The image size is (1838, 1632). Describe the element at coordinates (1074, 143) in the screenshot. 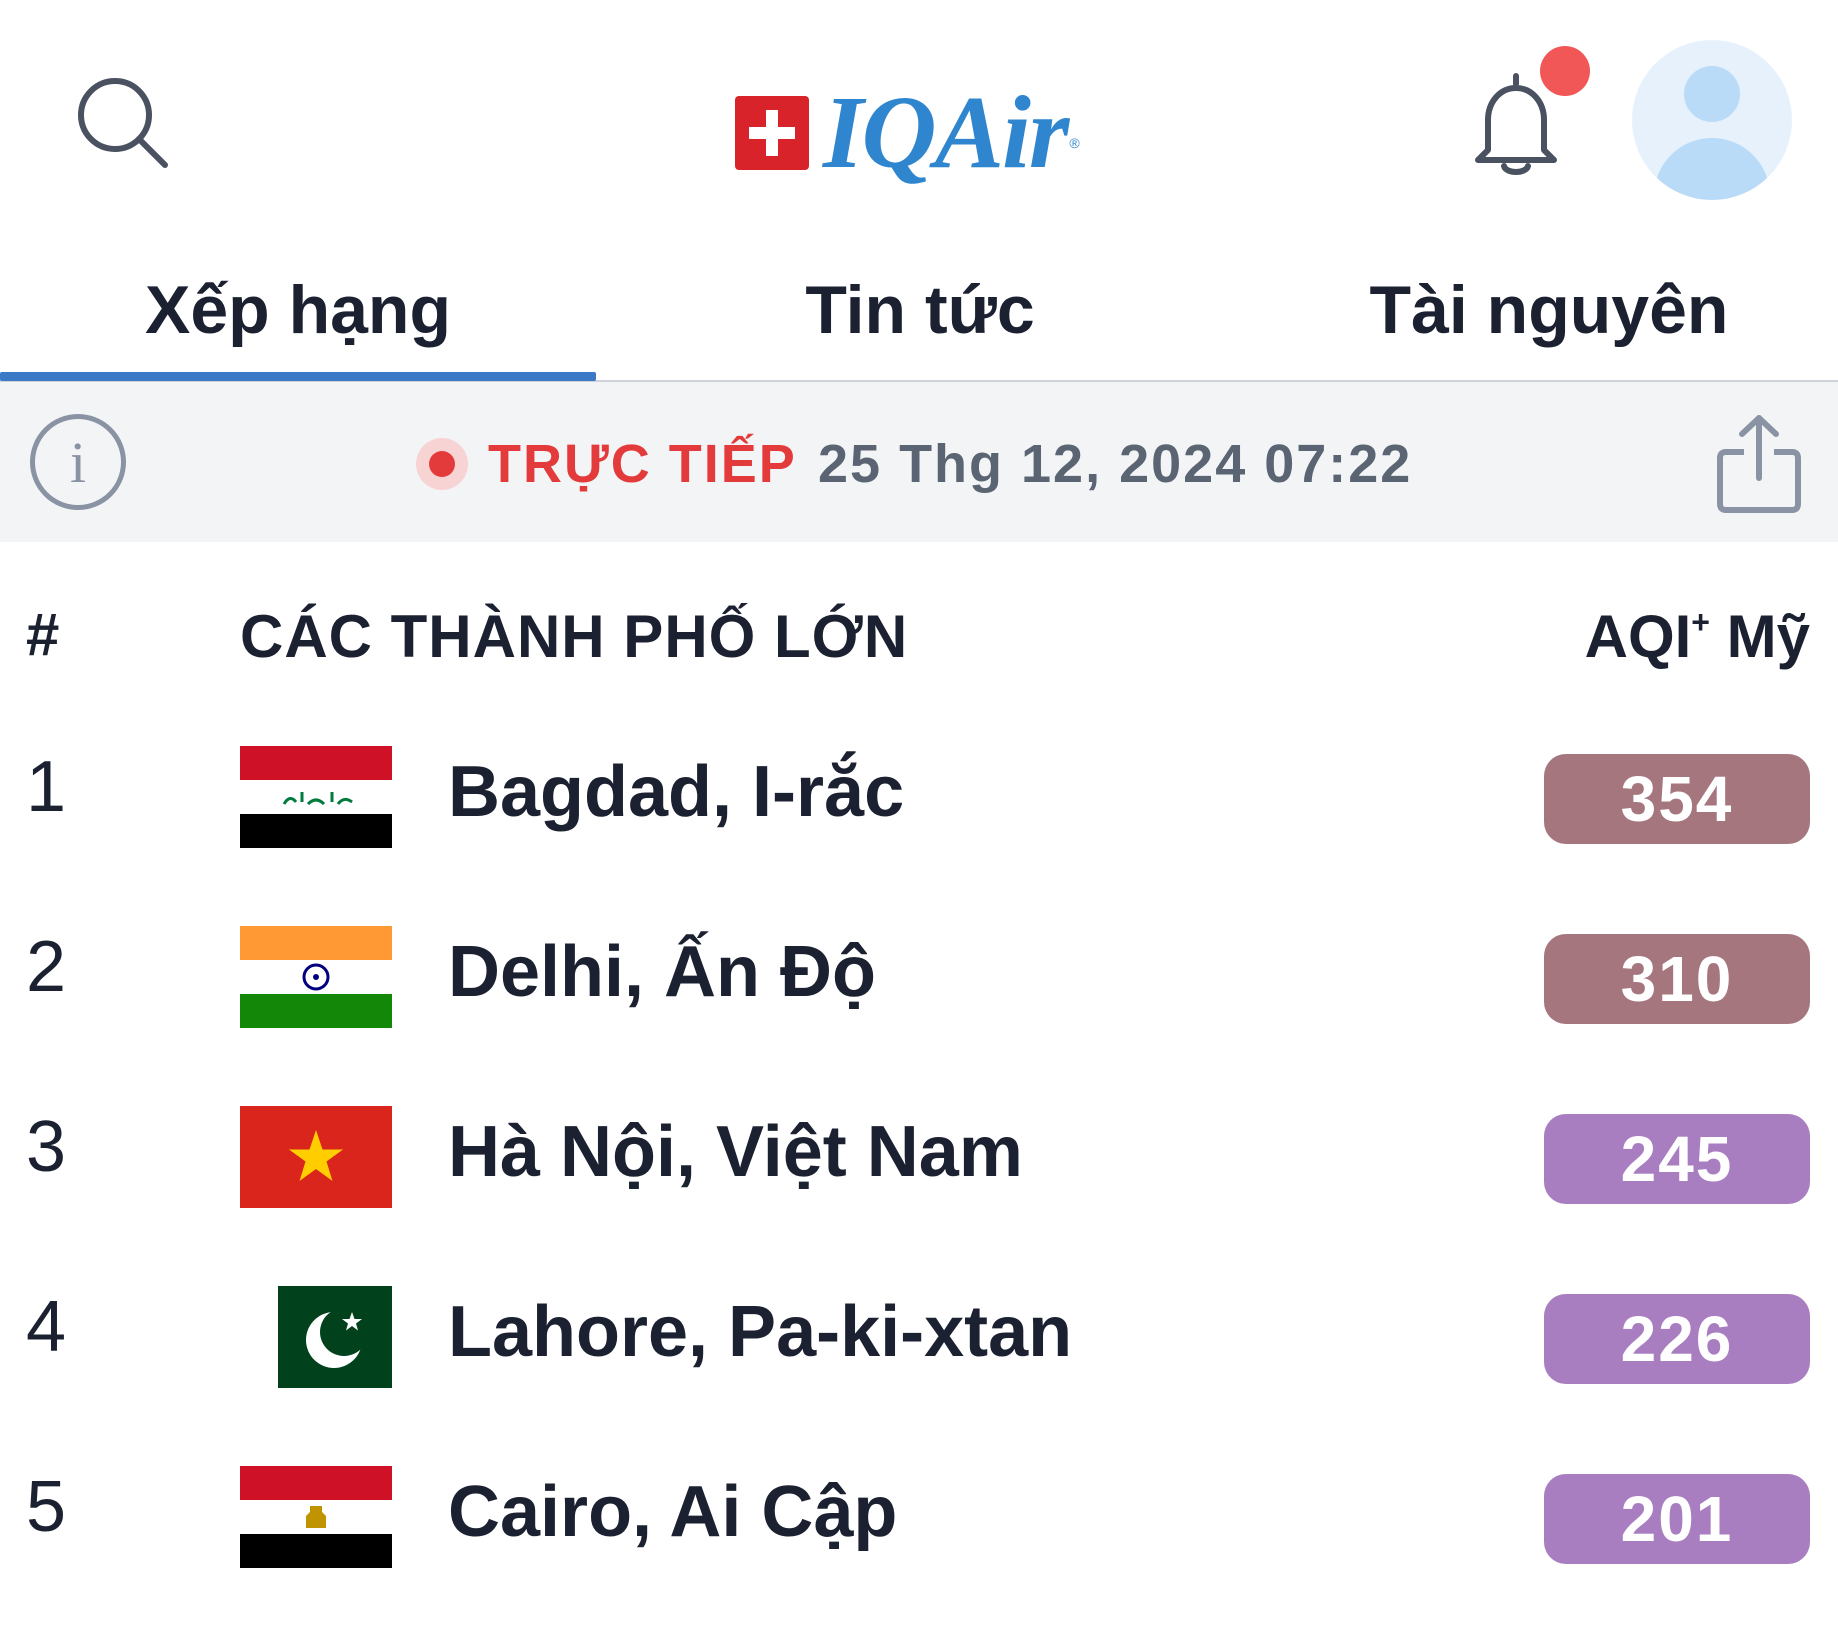

I see `registered-mark: ®` at that location.